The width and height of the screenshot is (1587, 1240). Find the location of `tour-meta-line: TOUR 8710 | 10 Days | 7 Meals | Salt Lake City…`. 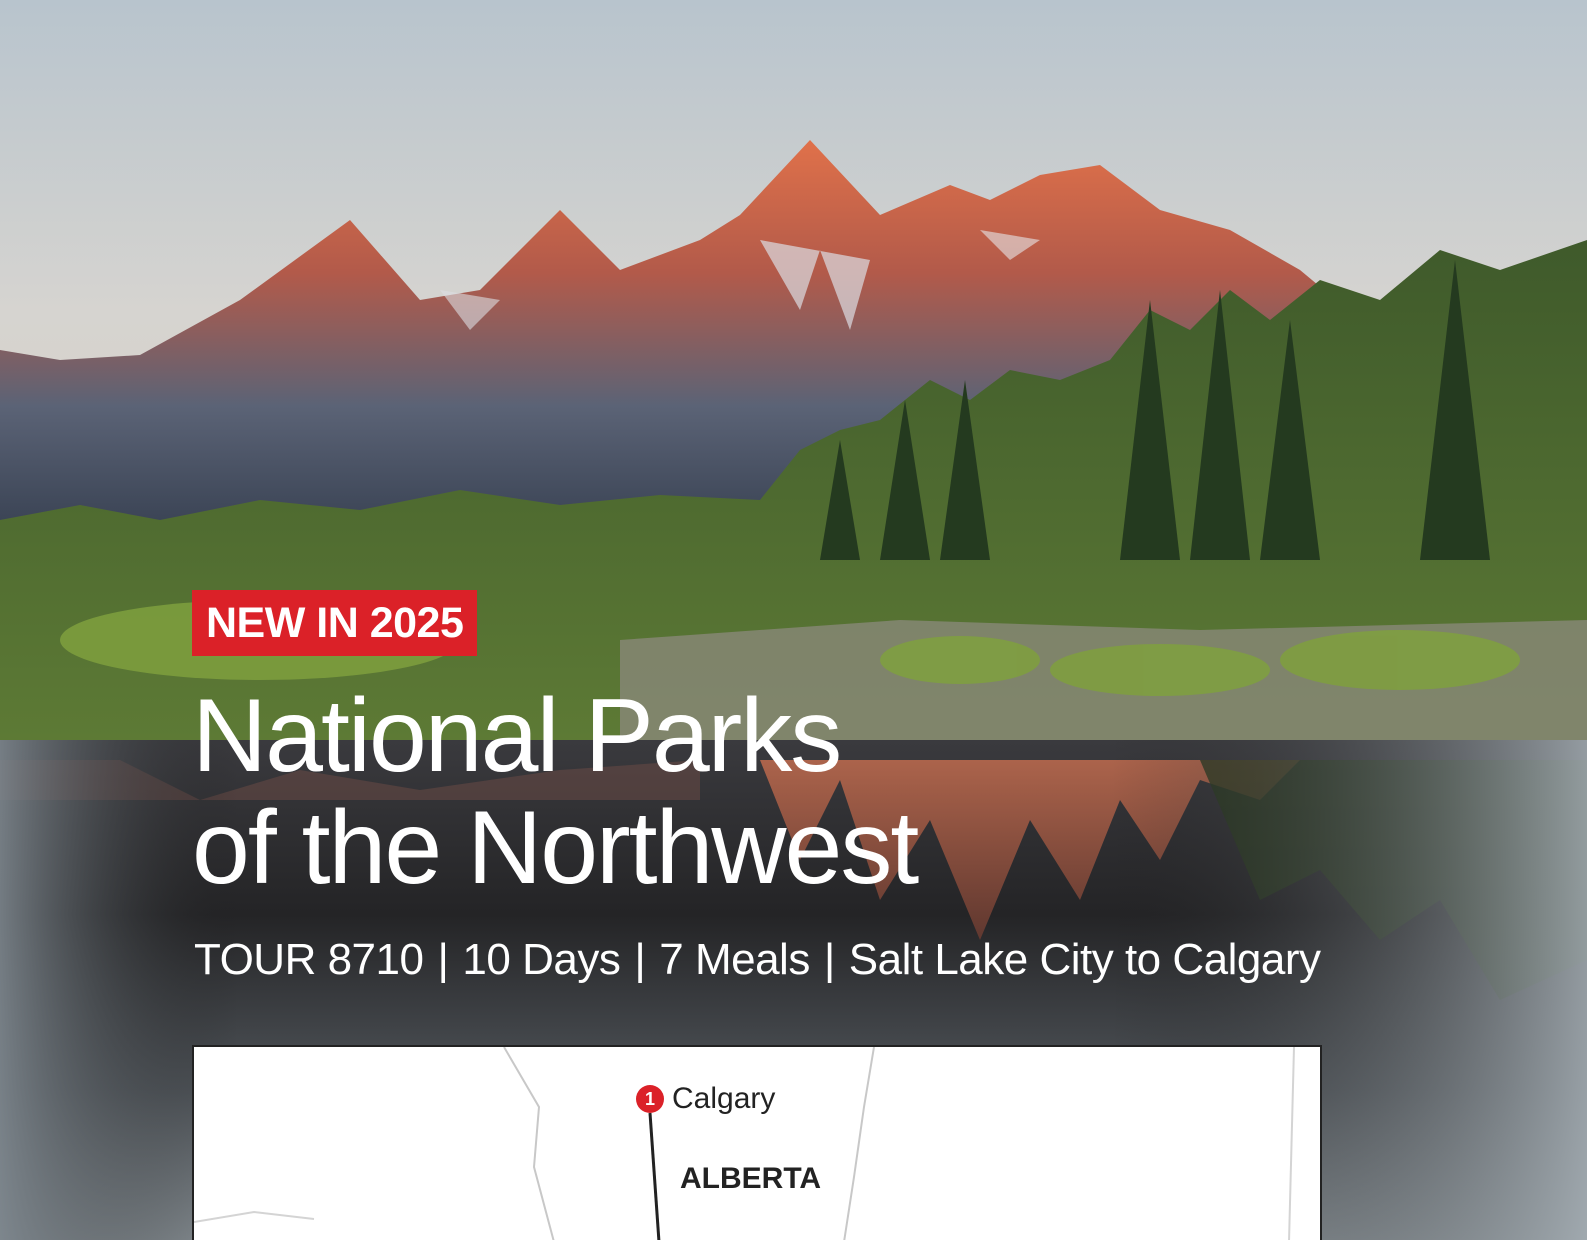

tour-meta-line: TOUR 8710 | 10 Days | 7 Meals | Salt Lake City… is located at coordinates (757, 960).